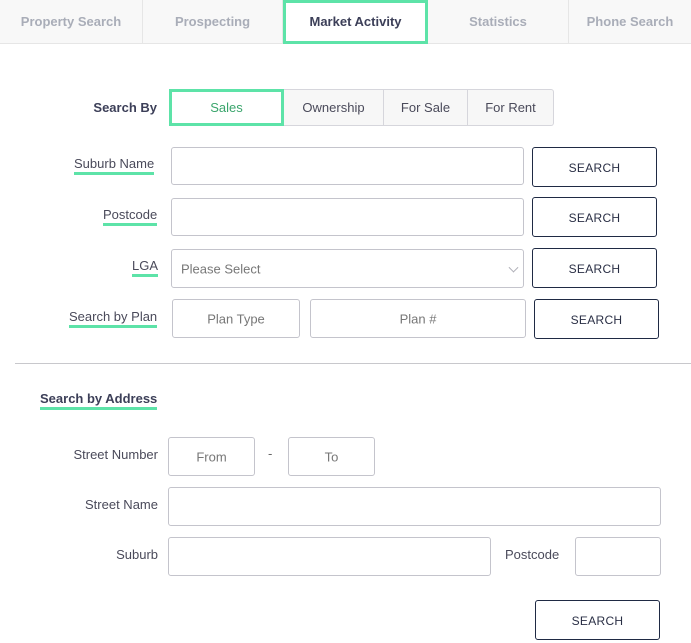 This screenshot has width=691, height=643. What do you see at coordinates (596, 319) in the screenshot?
I see `plan-search-button: SEARCH` at bounding box center [596, 319].